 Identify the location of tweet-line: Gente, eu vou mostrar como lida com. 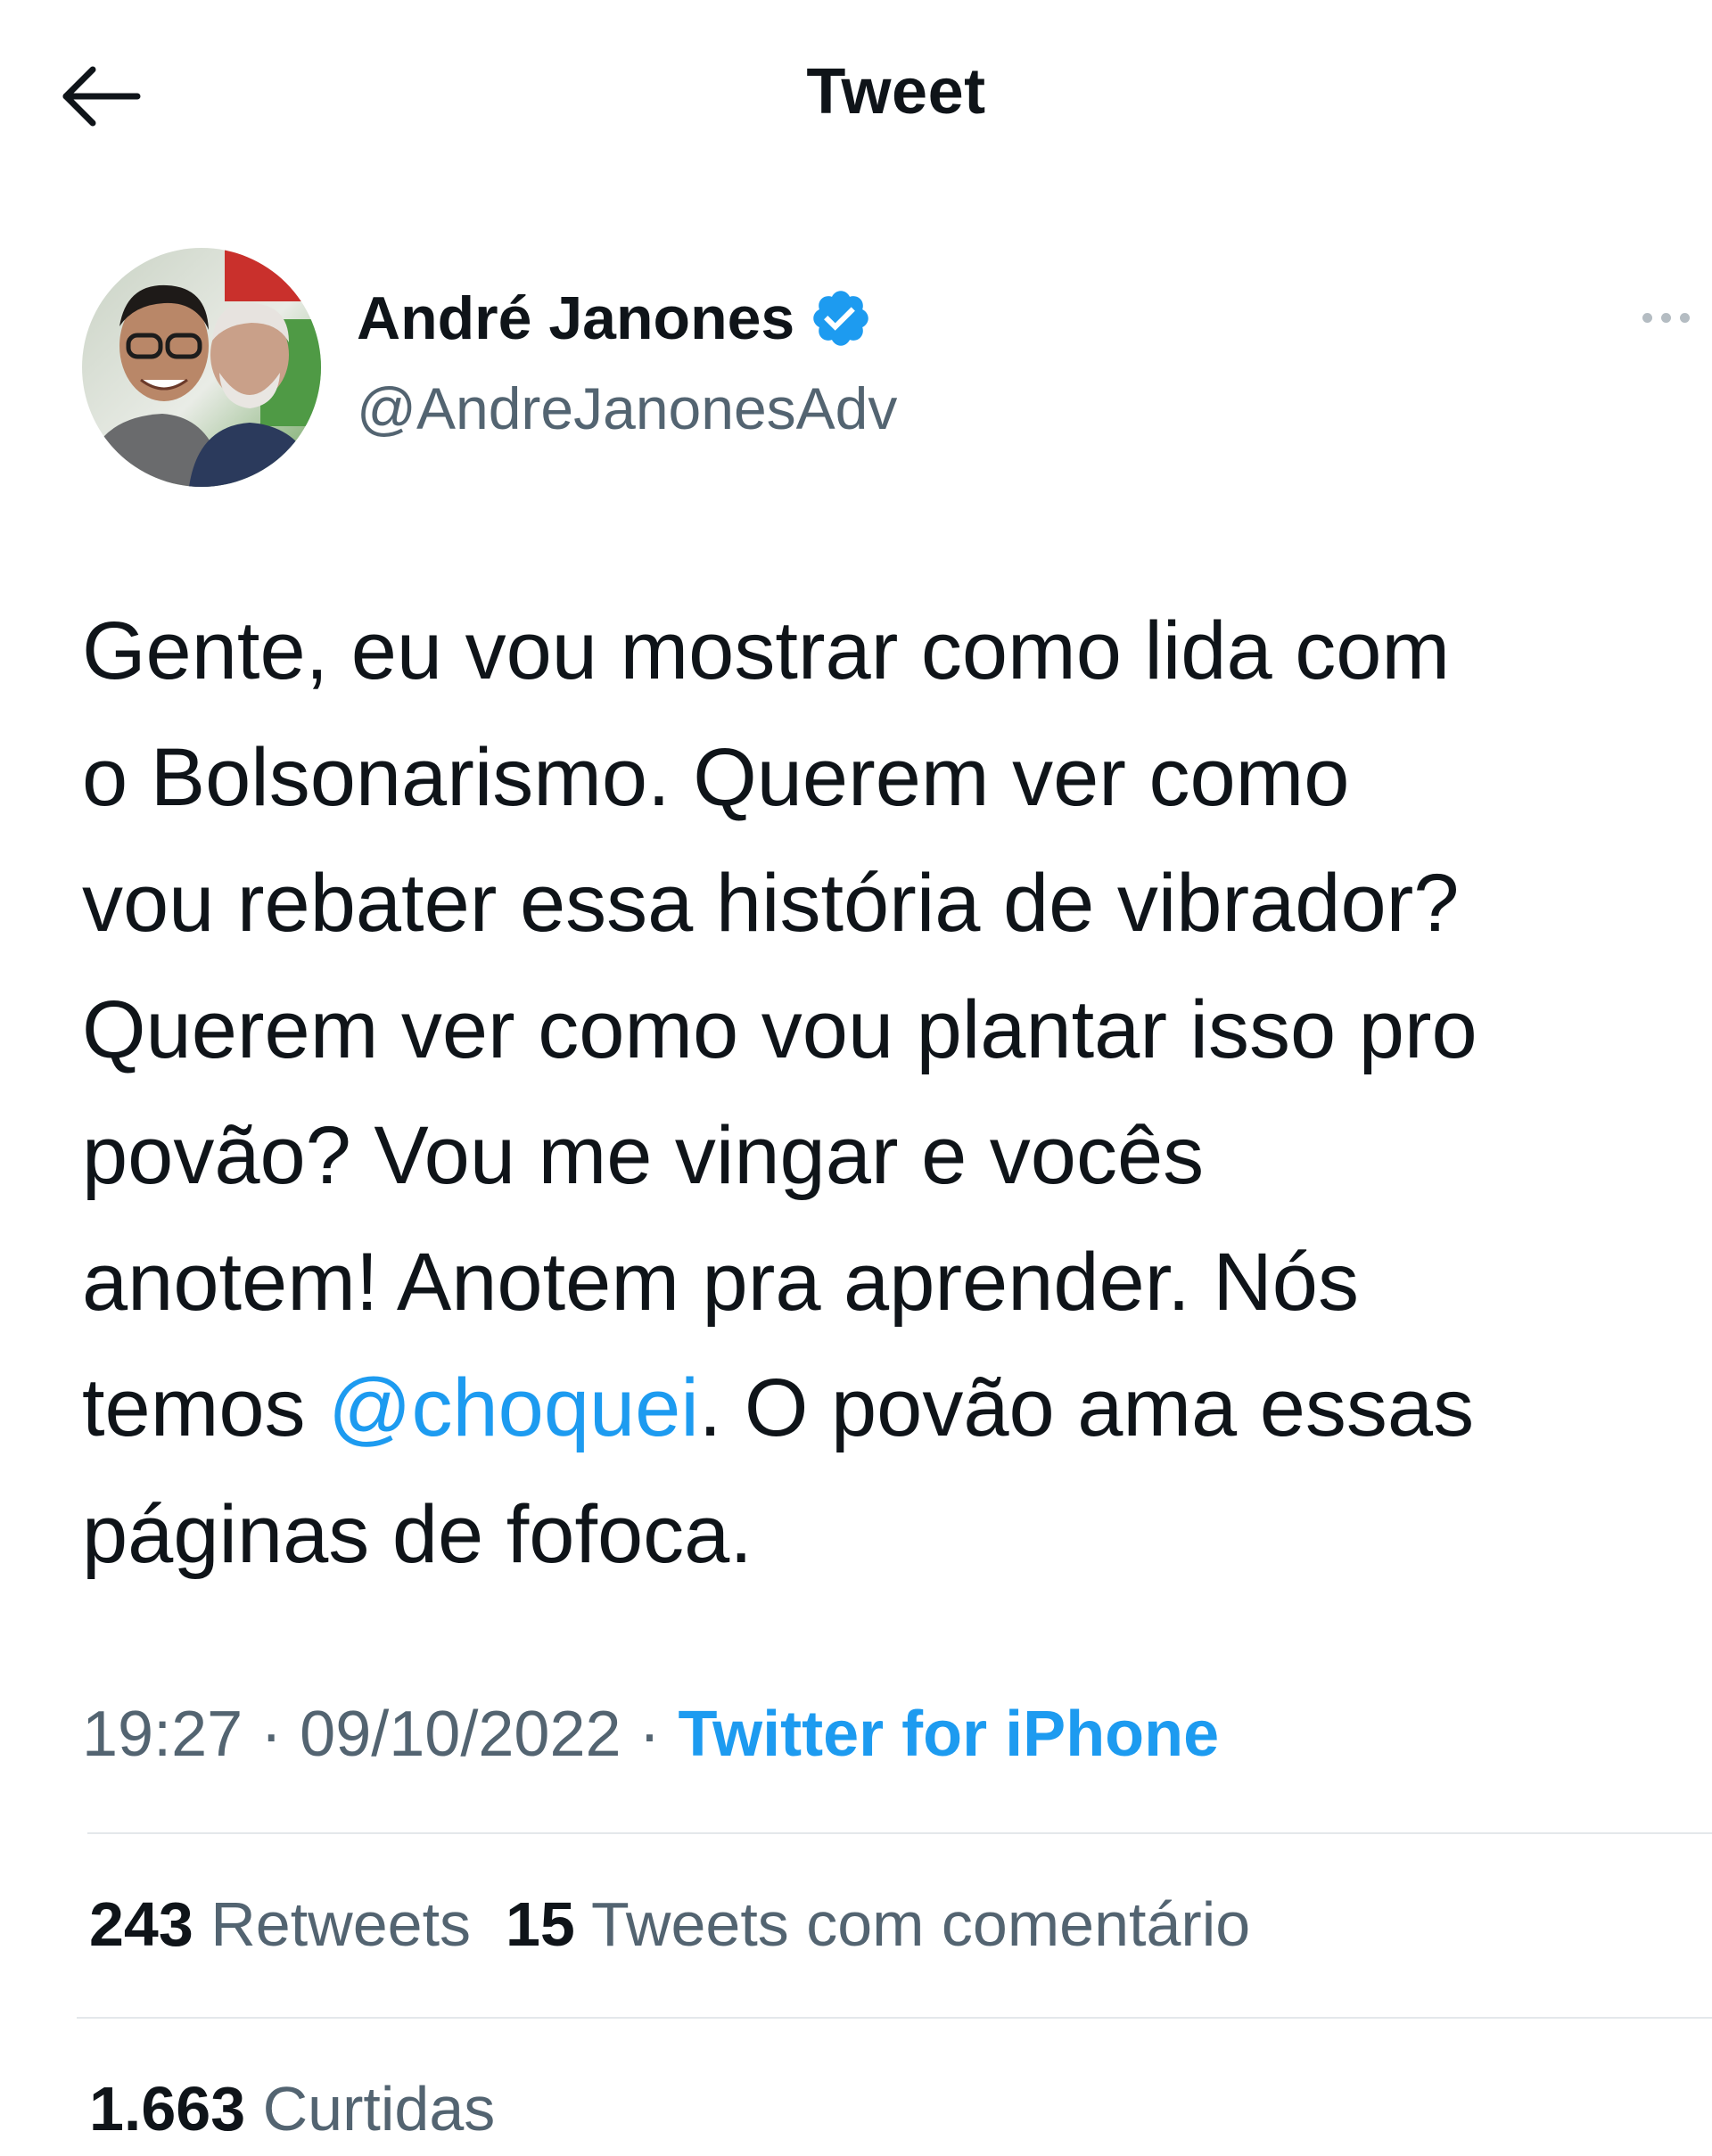
(766, 650).